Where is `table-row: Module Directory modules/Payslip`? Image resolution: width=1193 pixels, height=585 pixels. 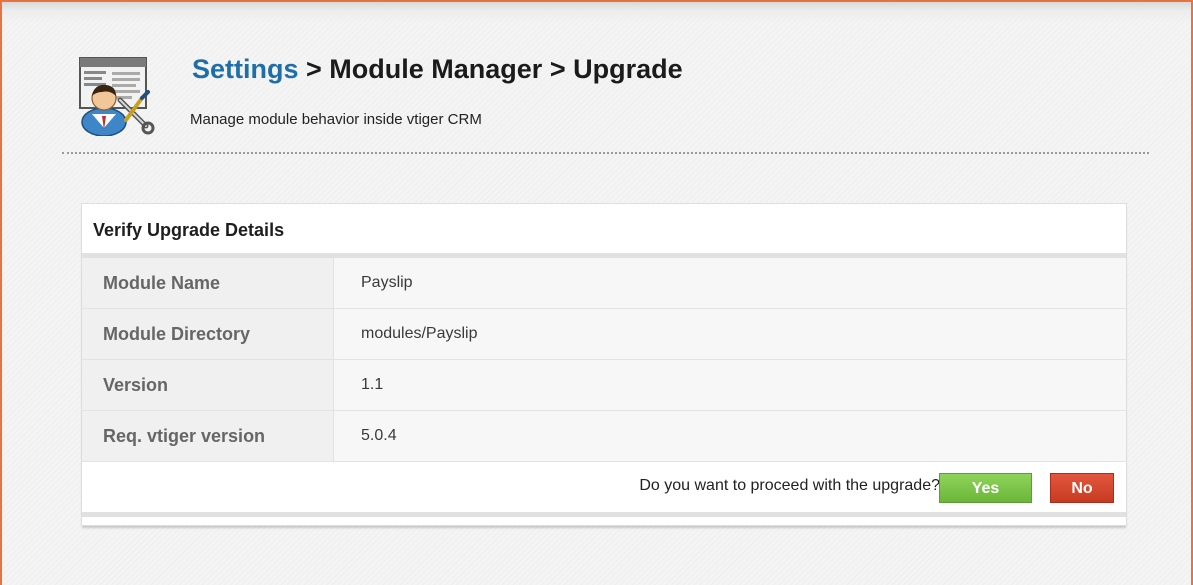 table-row: Module Directory modules/Payslip is located at coordinates (604, 334).